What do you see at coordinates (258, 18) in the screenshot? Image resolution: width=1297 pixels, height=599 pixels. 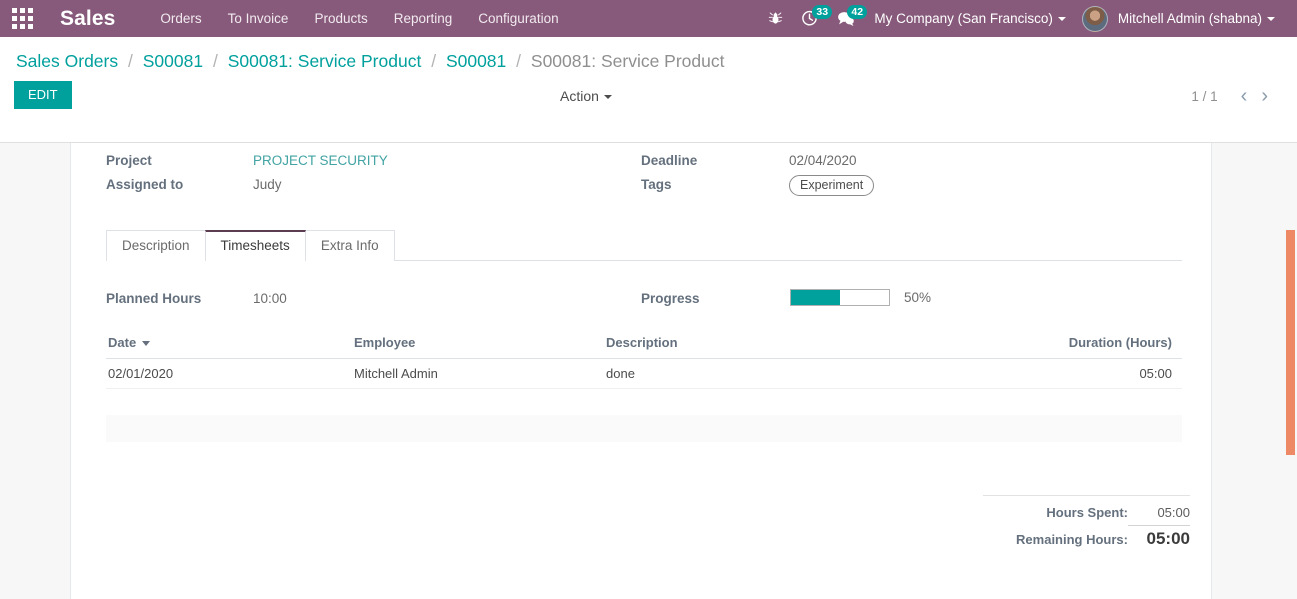 I see `menu-item-to-invoice: To Invoice` at bounding box center [258, 18].